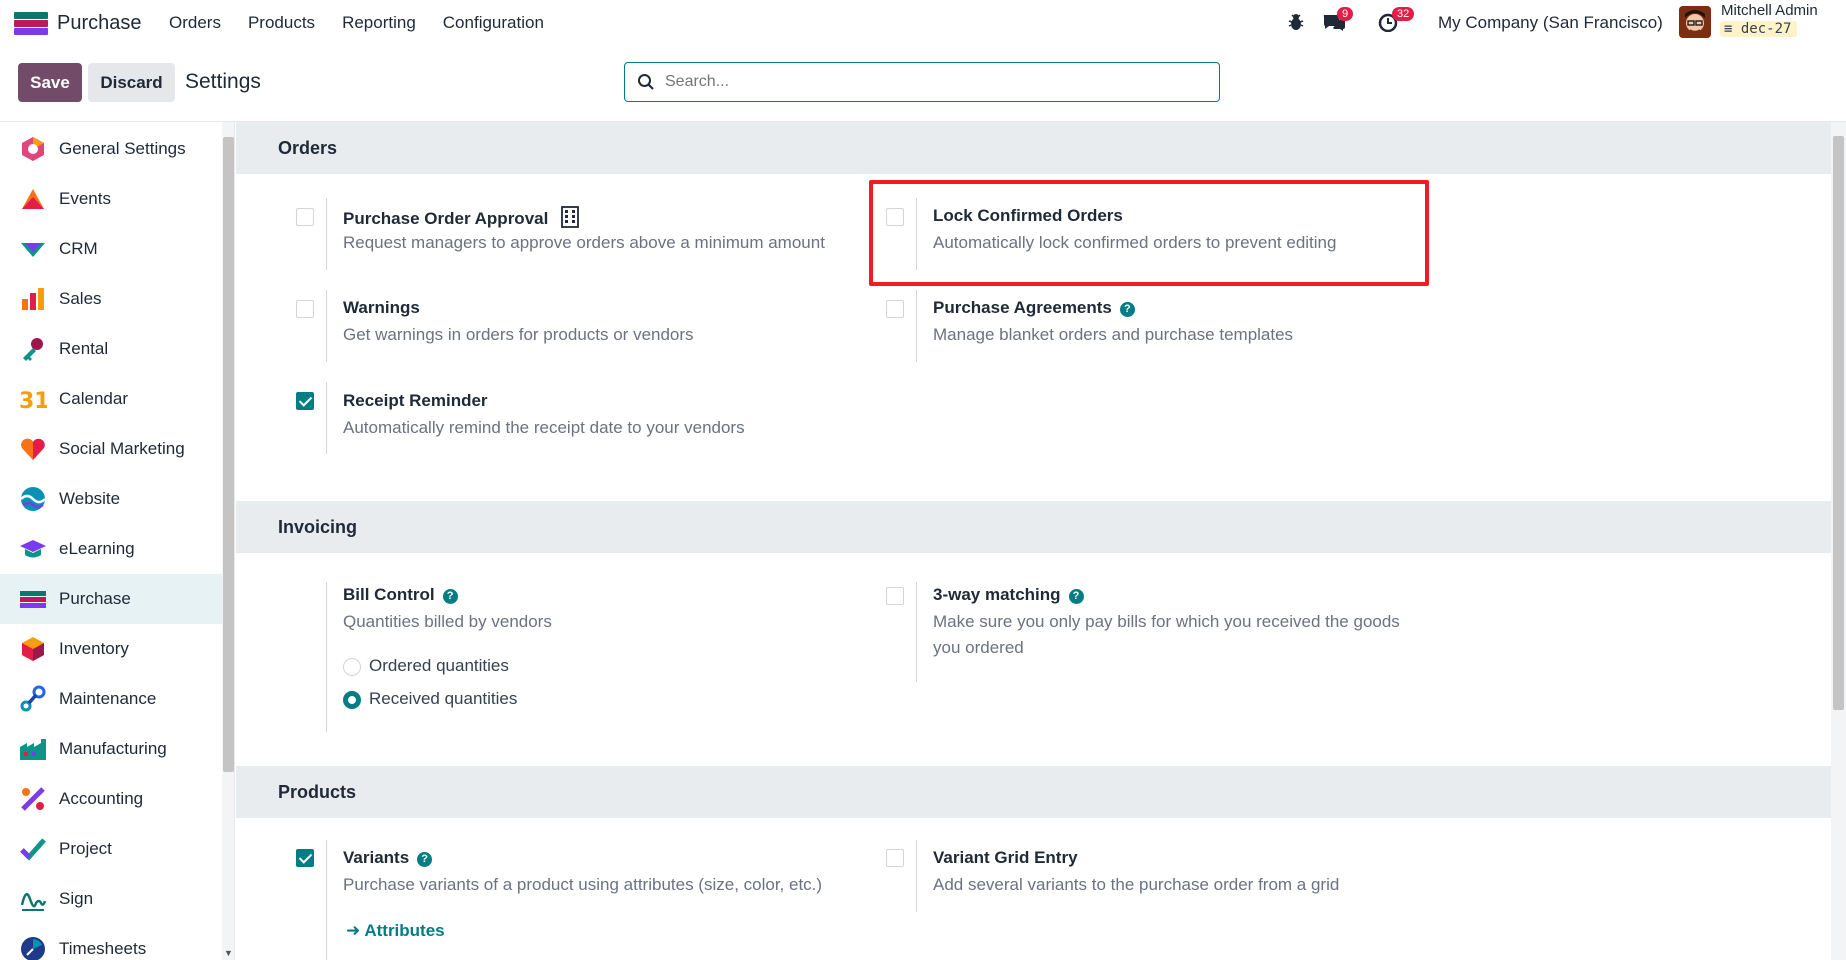 The image size is (1846, 960). What do you see at coordinates (281, 23) in the screenshot?
I see `menu-products: Products` at bounding box center [281, 23].